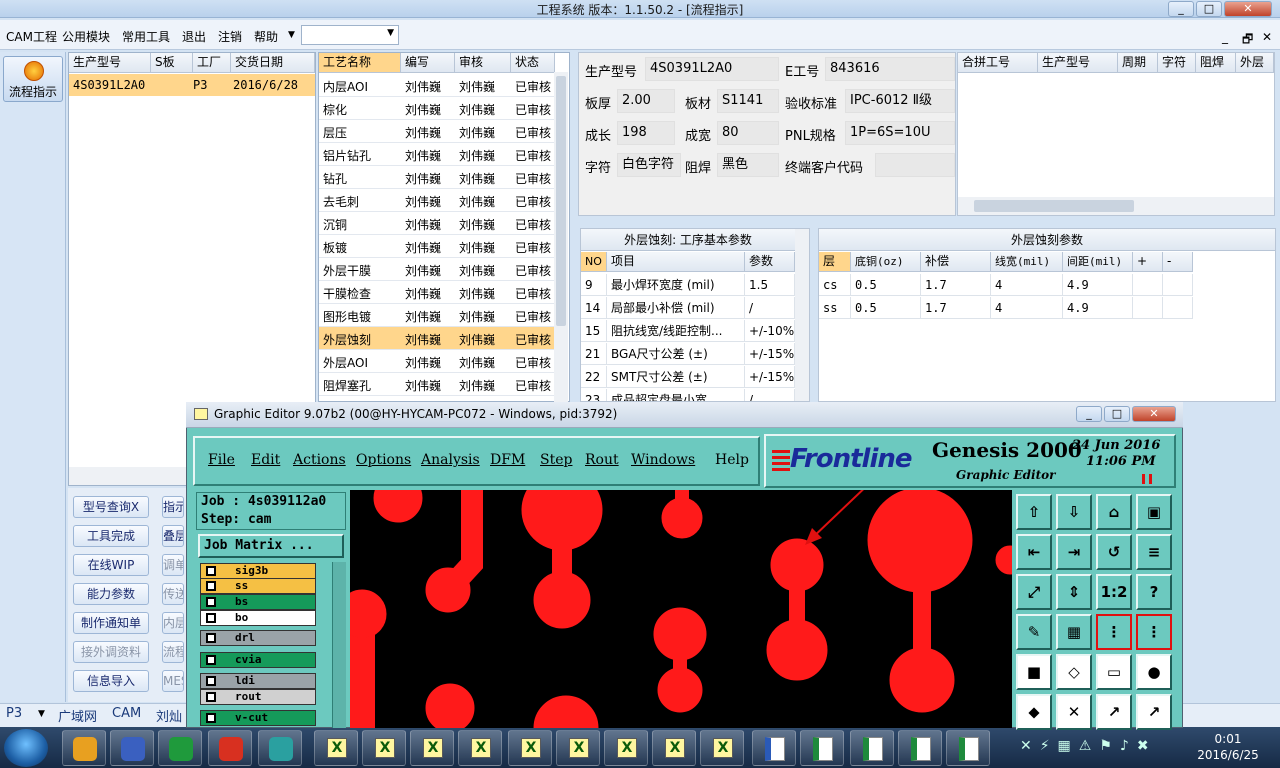 This screenshot has width=1280, height=768. What do you see at coordinates (561, 237) in the screenshot?
I see `process-scrollbar` at bounding box center [561, 237].